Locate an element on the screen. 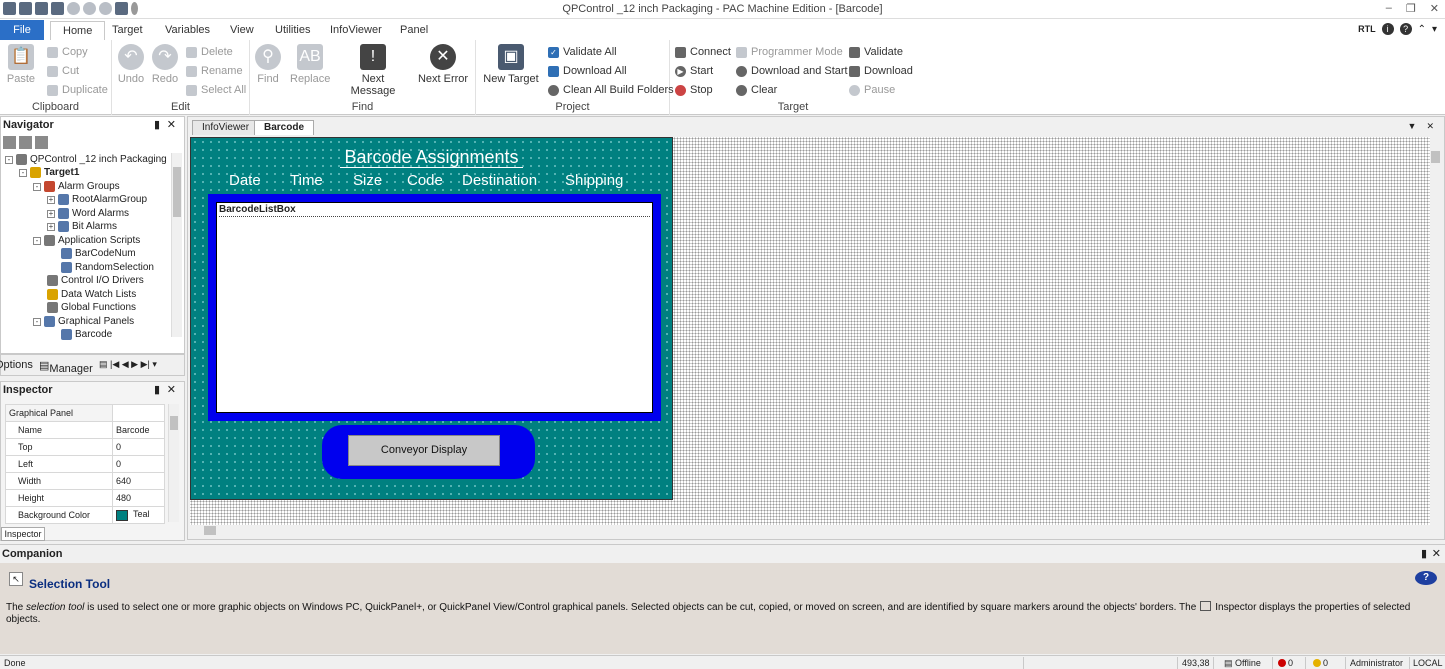 Image resolution: width=1445 pixels, height=669 pixels. tree-node-target: - Target1 is located at coordinates (49, 172).